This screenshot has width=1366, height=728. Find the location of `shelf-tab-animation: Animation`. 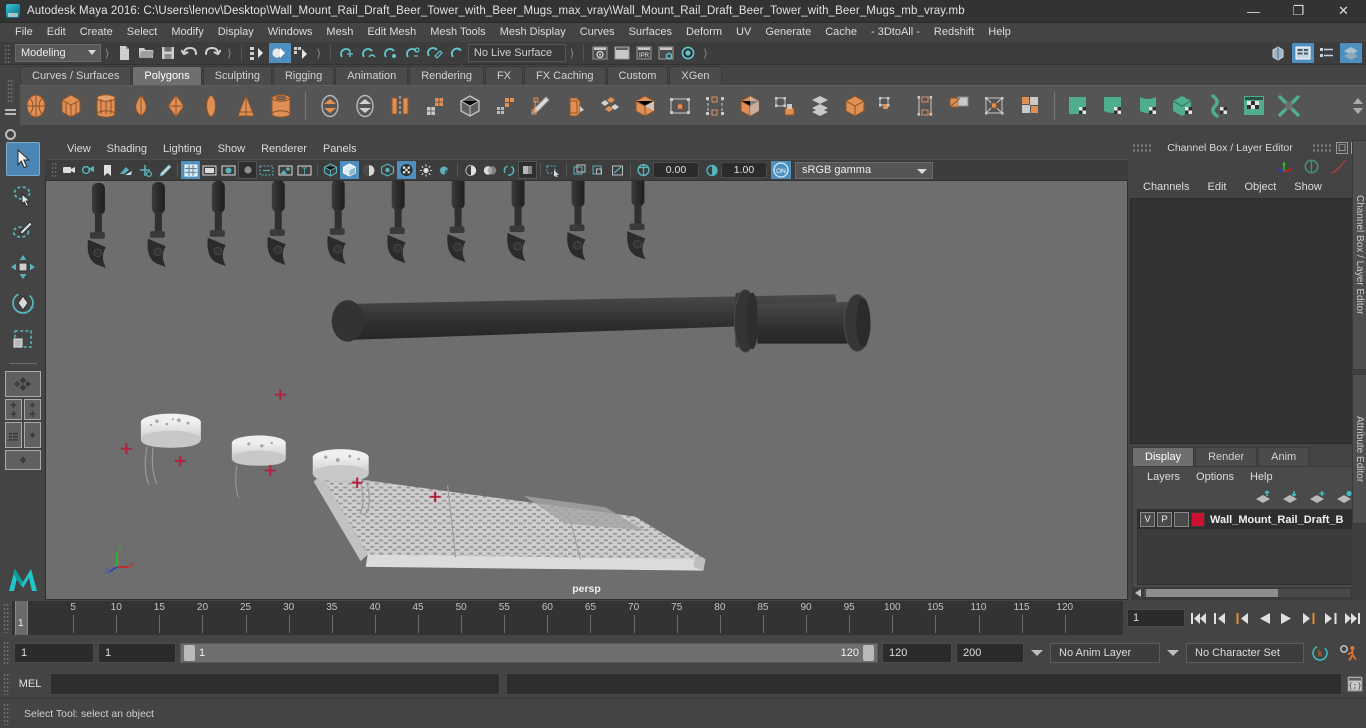

shelf-tab-animation: Animation is located at coordinates (372, 75).